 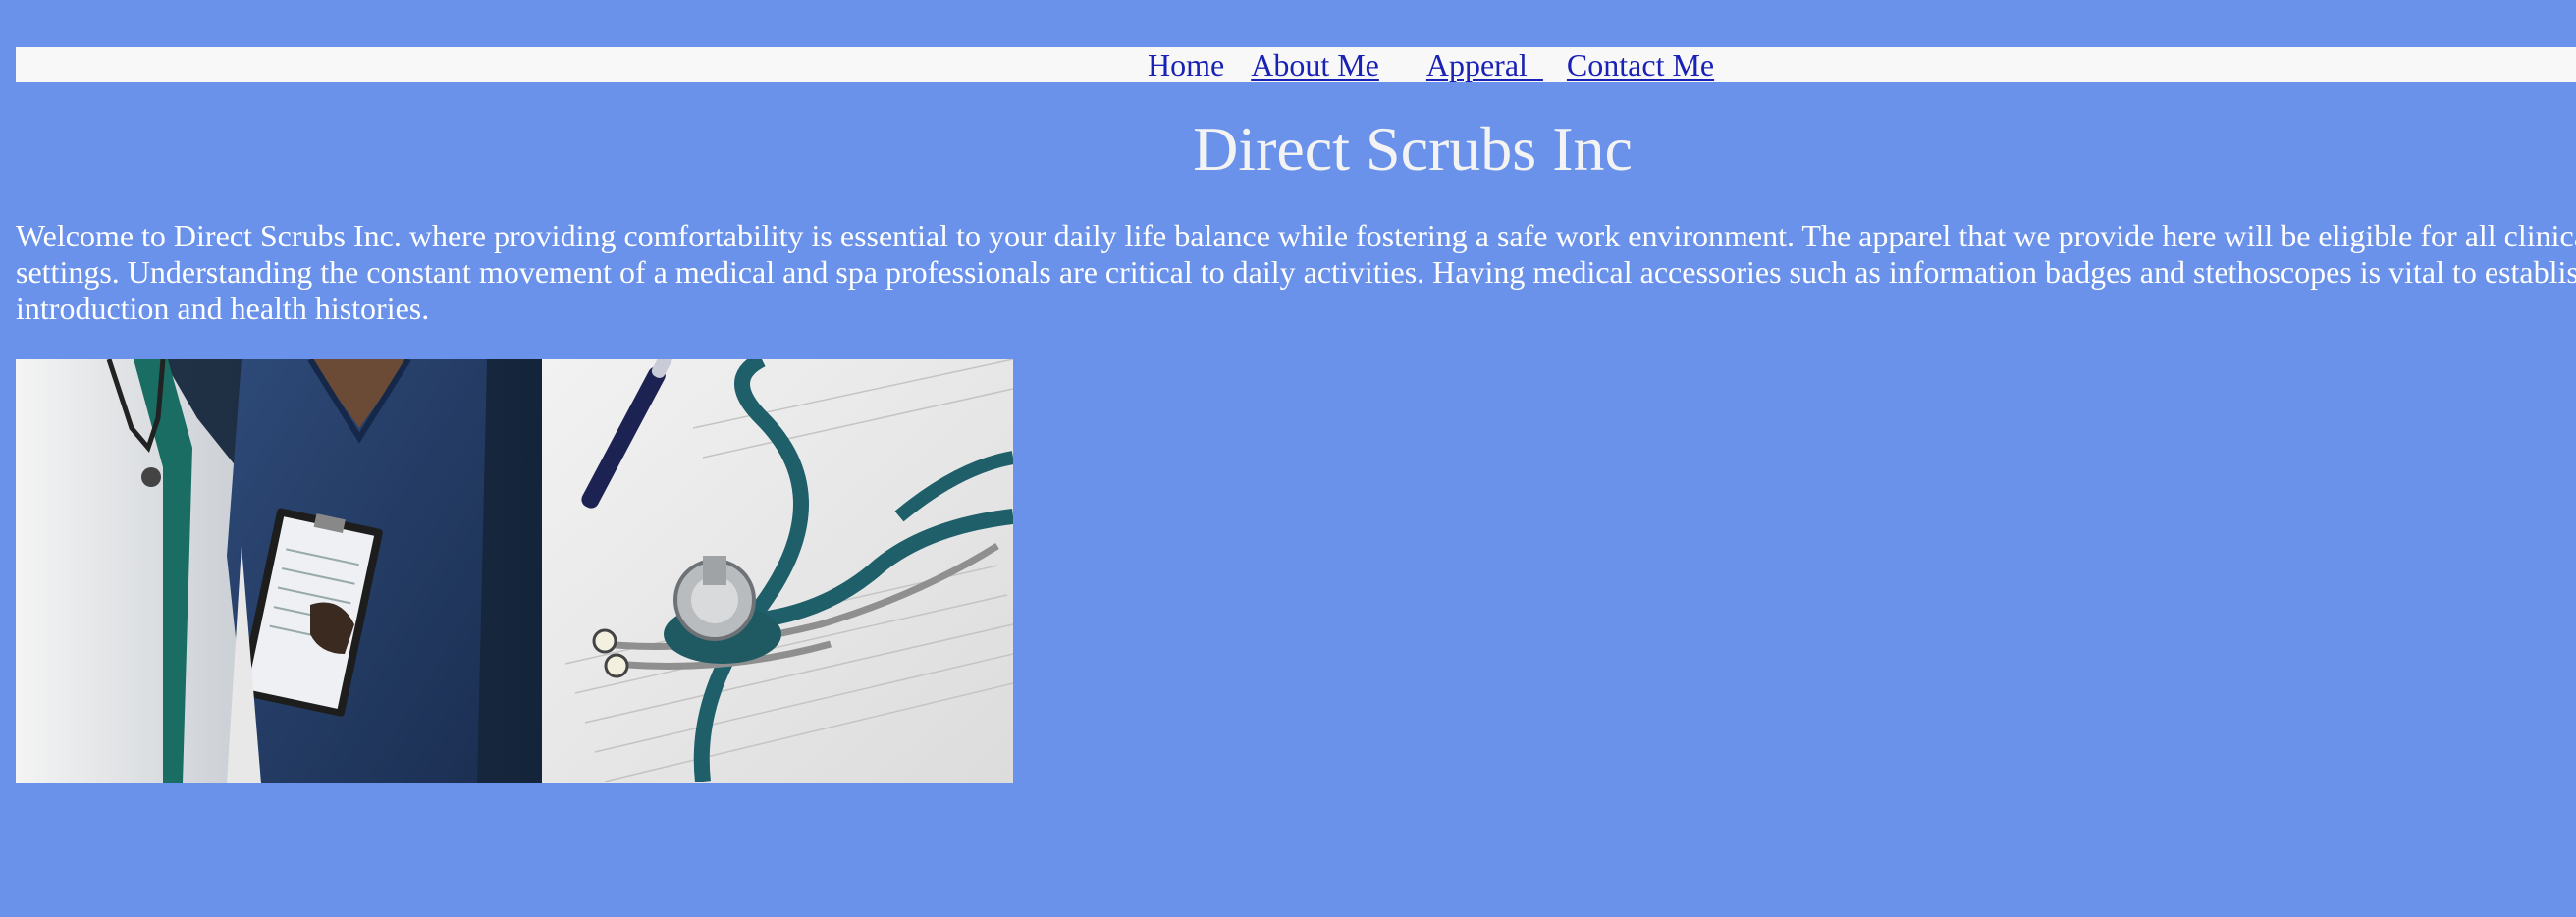 I want to click on nav-bar: Home About Me Apperal Contact Me, so click(x=1296, y=64).